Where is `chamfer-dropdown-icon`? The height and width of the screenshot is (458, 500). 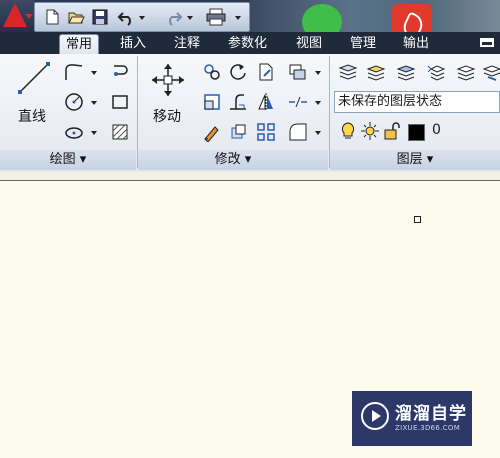
chamfer-dropdown-icon is located at coordinates (318, 133).